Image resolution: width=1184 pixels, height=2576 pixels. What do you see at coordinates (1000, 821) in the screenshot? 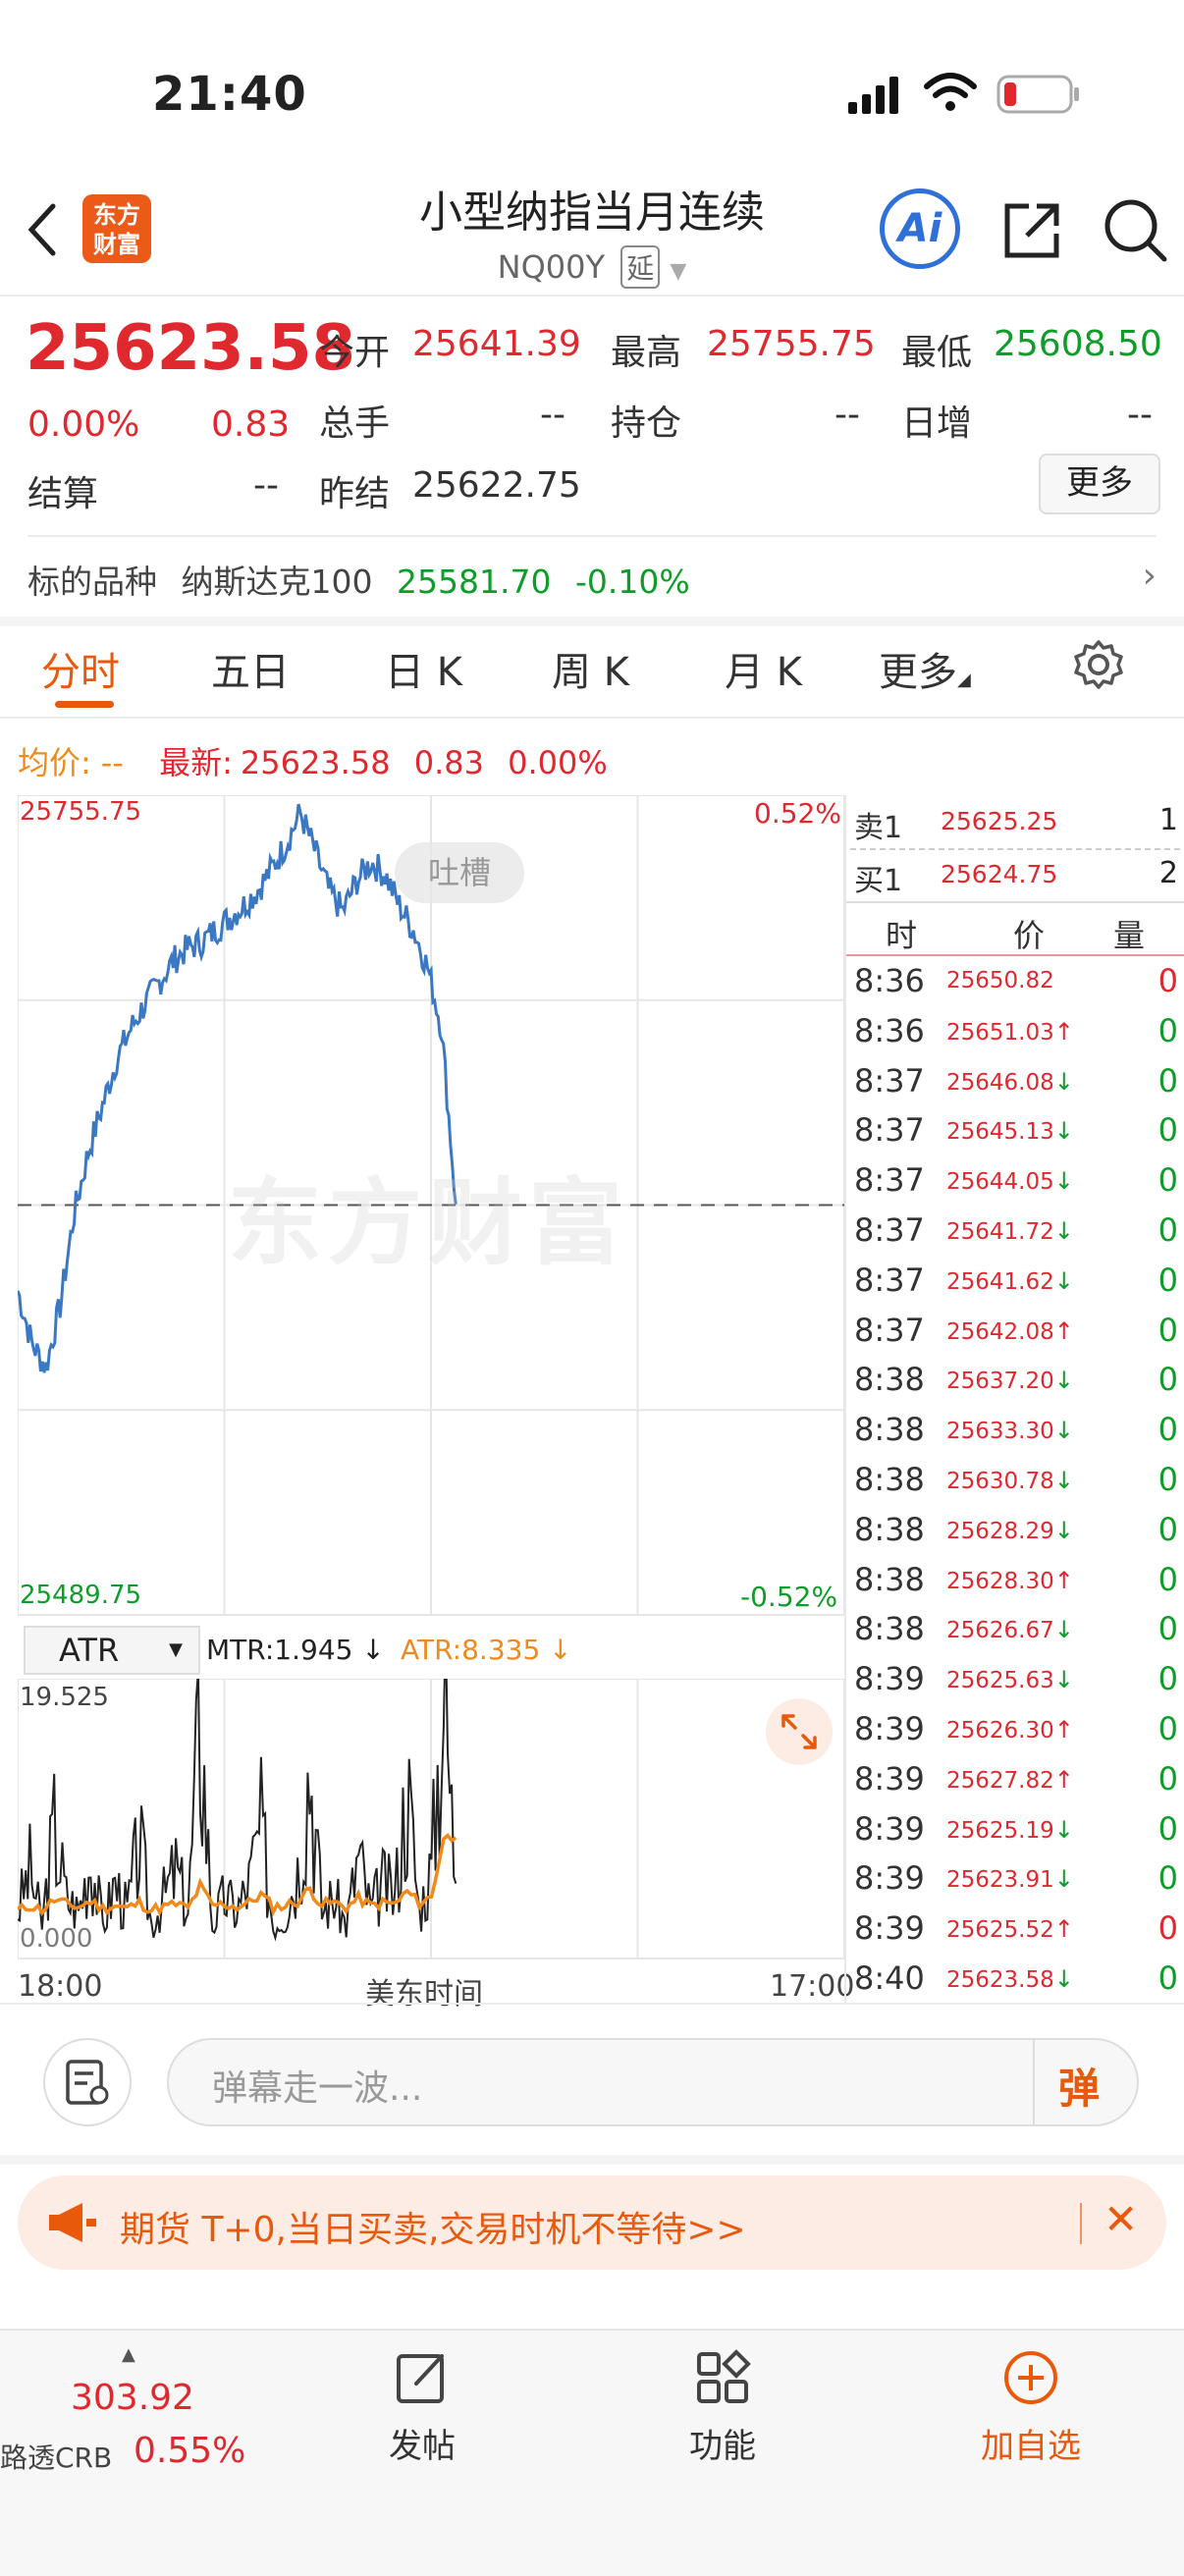
I see `ask-price: 25625.25` at bounding box center [1000, 821].